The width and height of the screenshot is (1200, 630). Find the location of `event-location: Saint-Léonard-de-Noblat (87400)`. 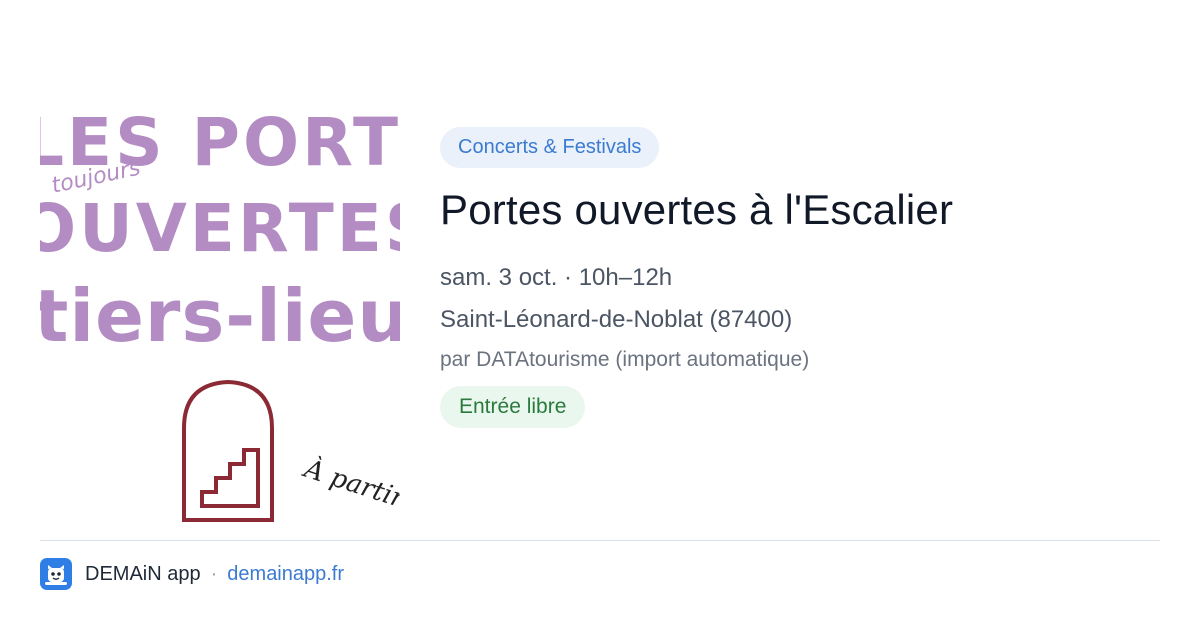

event-location: Saint-Léonard-de-Noblat (87400) is located at coordinates (616, 319).